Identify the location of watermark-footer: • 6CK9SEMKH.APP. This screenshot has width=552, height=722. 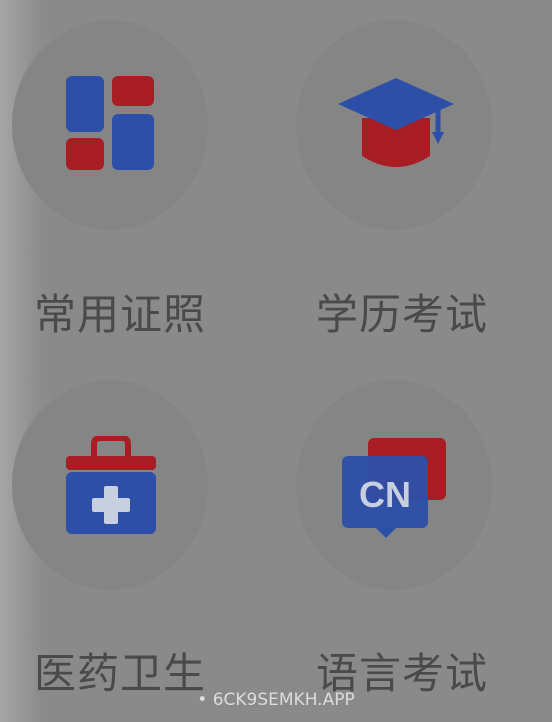
(276, 700).